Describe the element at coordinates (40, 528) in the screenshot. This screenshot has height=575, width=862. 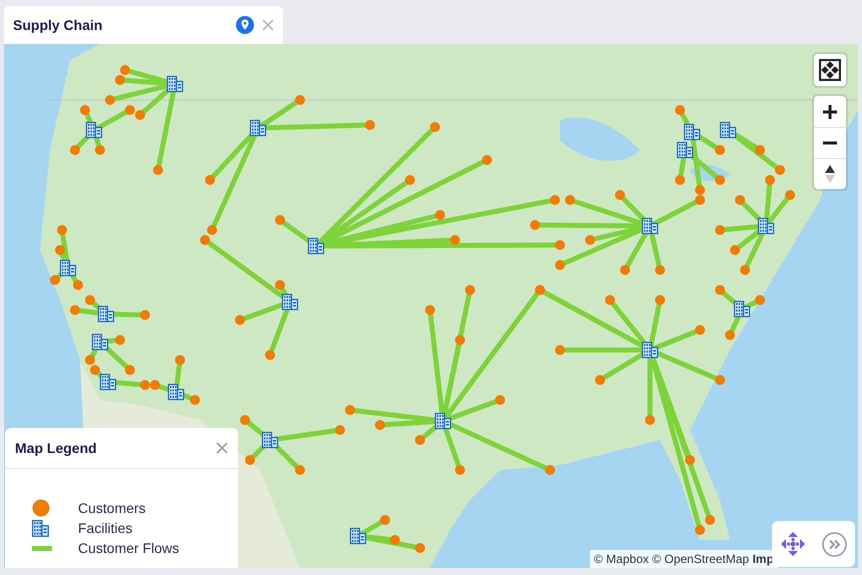
I see `building-icon` at that location.